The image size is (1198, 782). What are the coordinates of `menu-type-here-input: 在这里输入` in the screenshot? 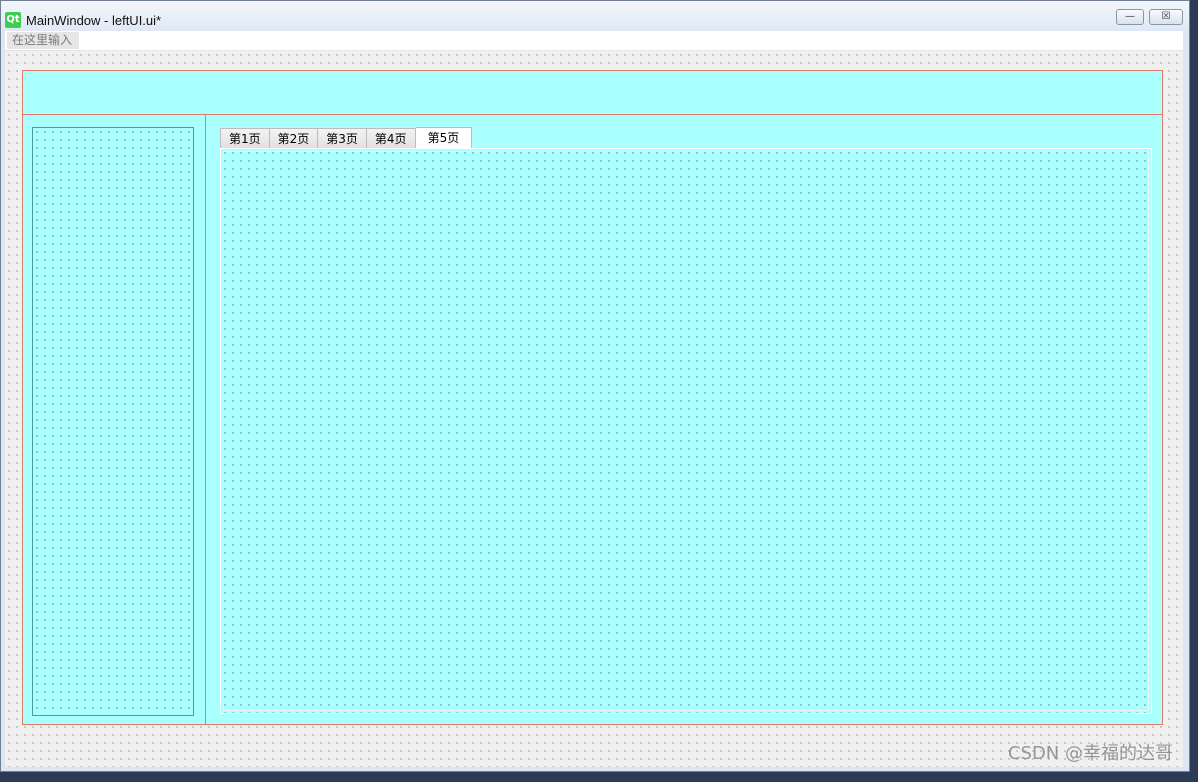 It's located at (43, 40).